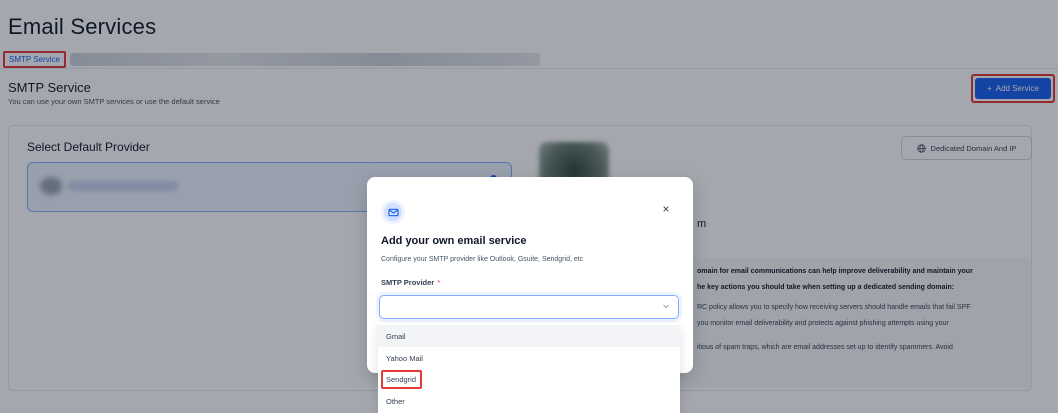  What do you see at coordinates (395, 401) in the screenshot?
I see `dropdown-option-label: Other` at bounding box center [395, 401].